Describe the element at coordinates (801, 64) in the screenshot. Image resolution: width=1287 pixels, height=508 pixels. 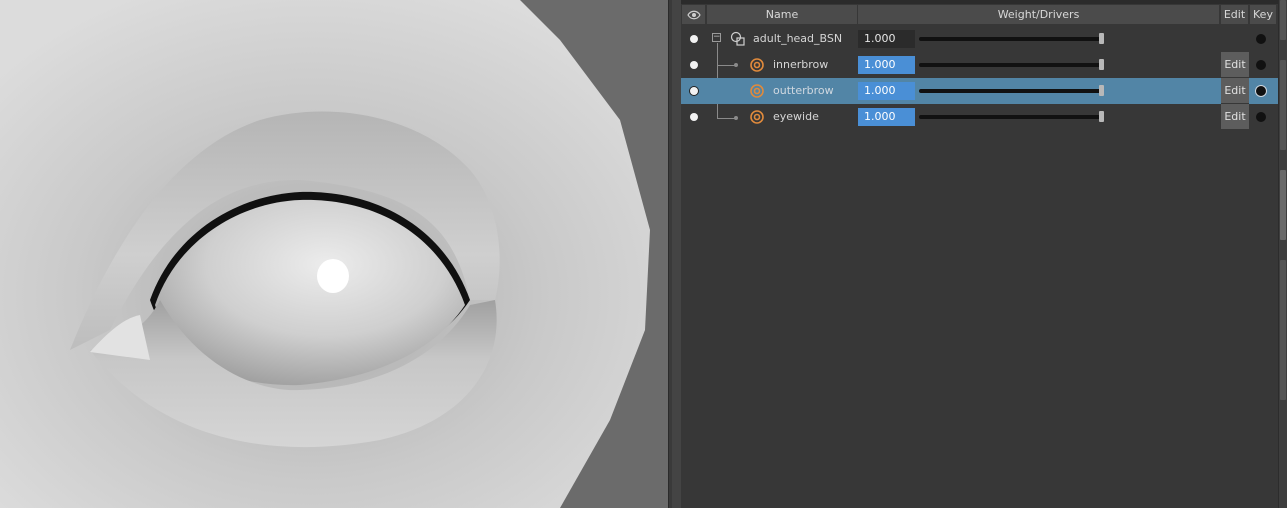
I see `row-name: innerbrow` at that location.